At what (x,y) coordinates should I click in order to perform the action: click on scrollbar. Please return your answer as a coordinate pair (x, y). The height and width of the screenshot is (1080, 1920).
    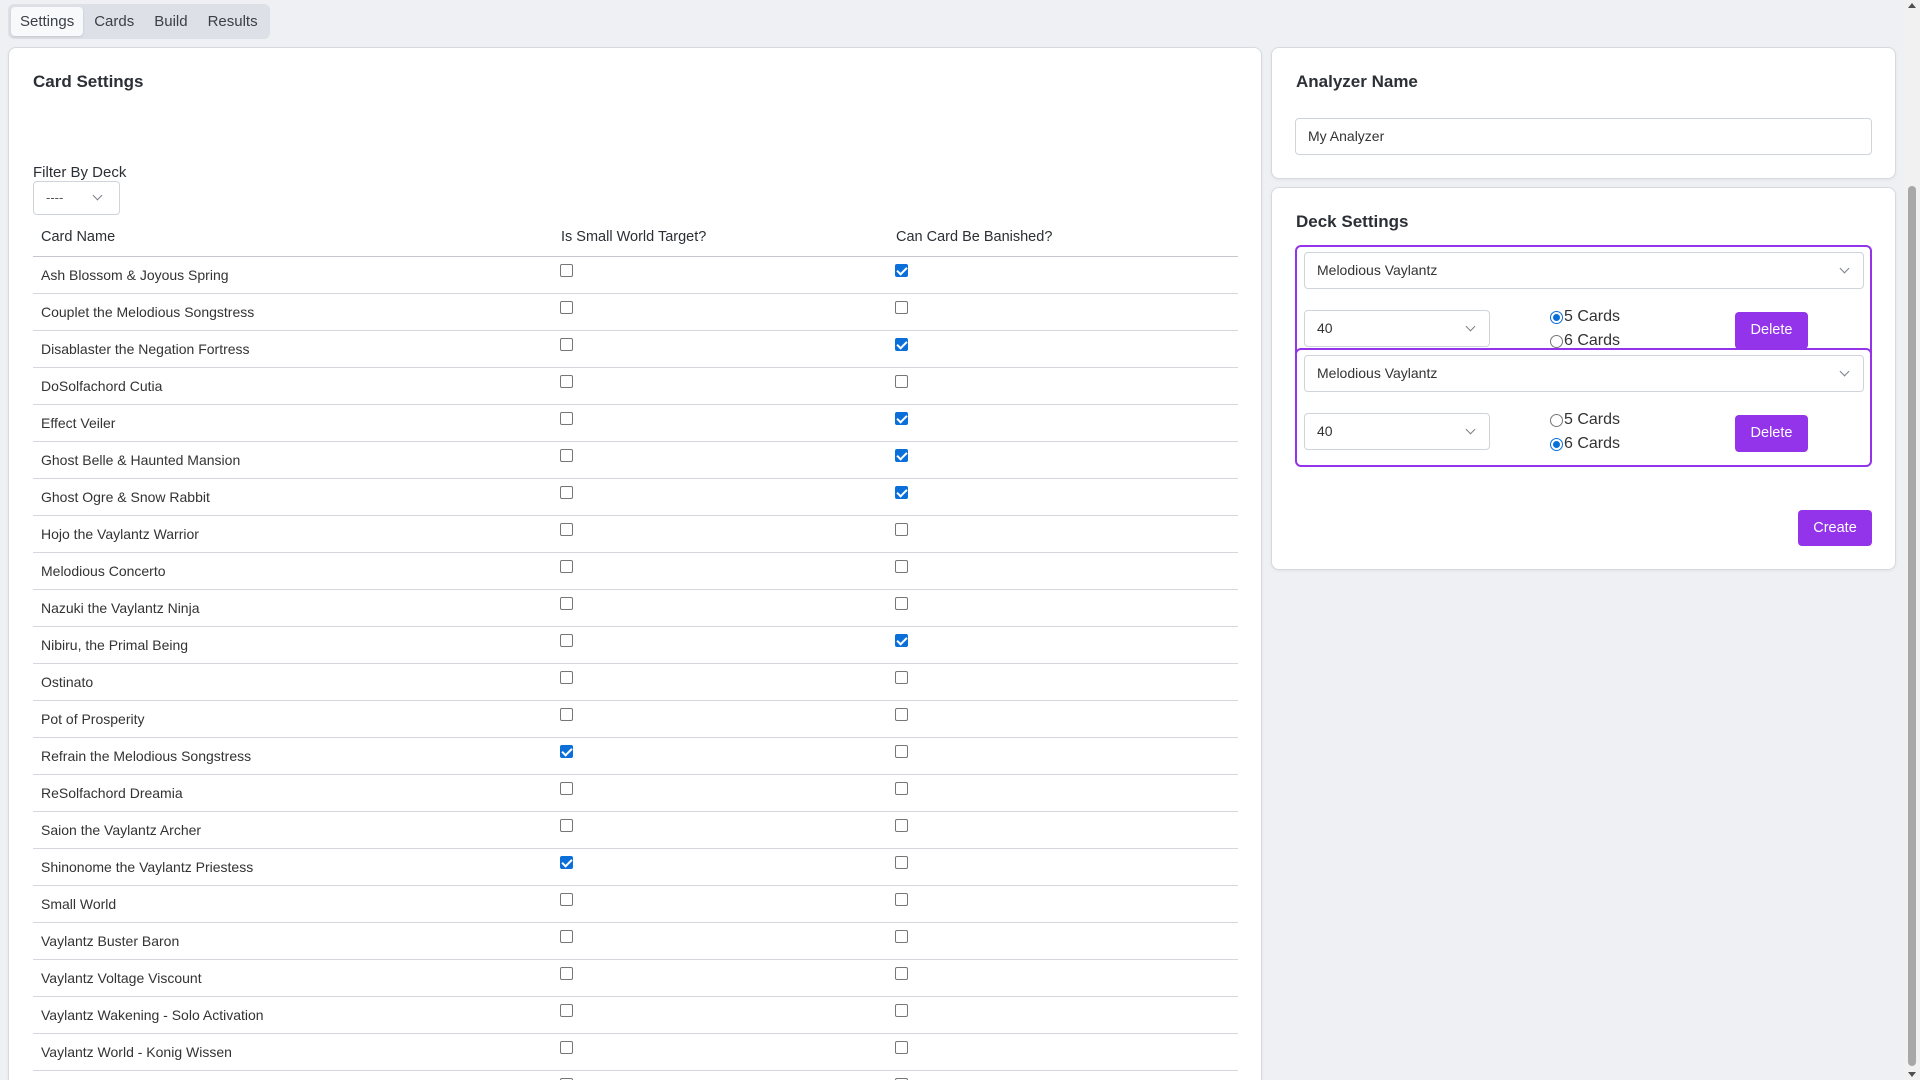
    Looking at the image, I should click on (1912, 540).